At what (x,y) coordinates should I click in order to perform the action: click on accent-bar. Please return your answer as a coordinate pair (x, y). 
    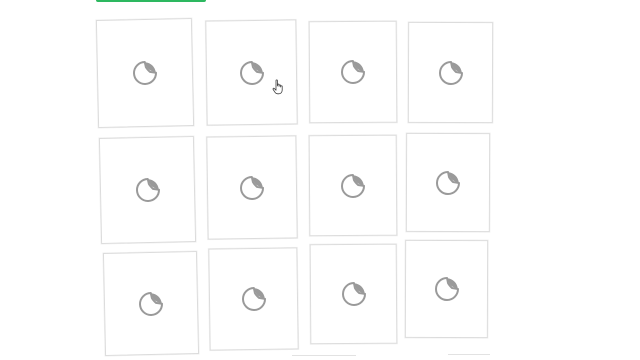
    Looking at the image, I should click on (151, 1).